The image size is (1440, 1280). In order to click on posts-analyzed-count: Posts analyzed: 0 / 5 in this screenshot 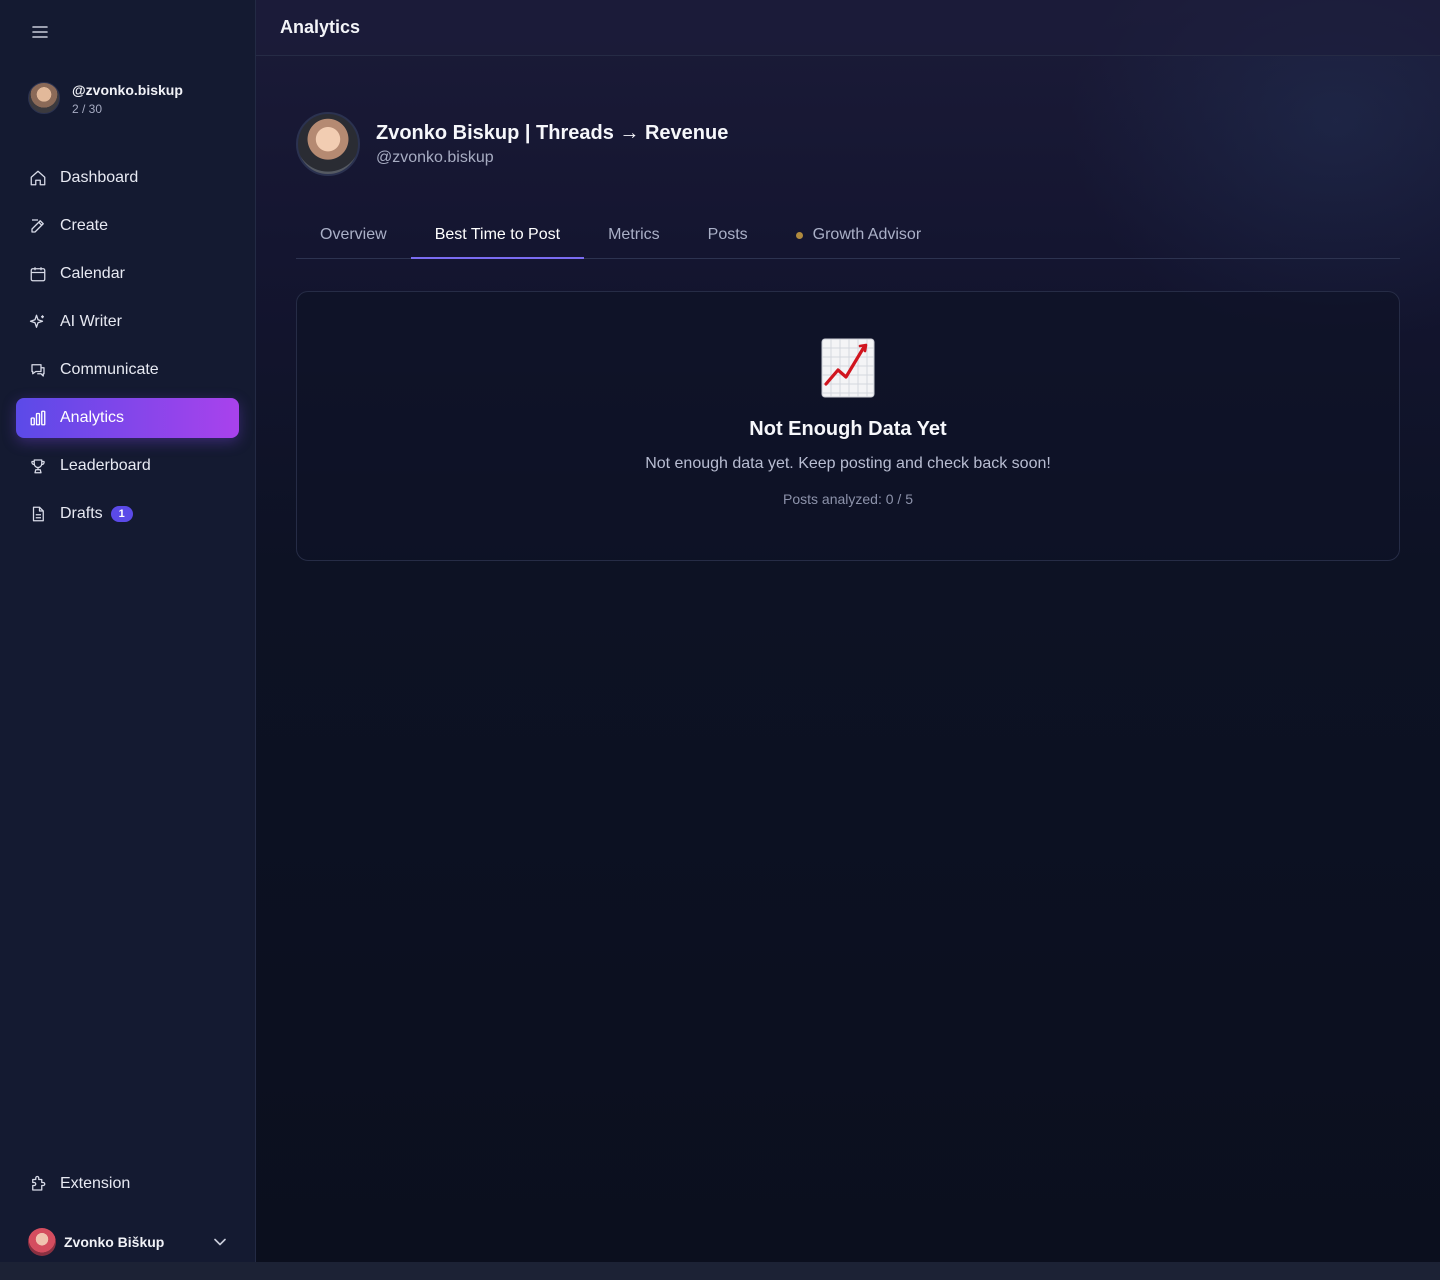, I will do `click(848, 499)`.